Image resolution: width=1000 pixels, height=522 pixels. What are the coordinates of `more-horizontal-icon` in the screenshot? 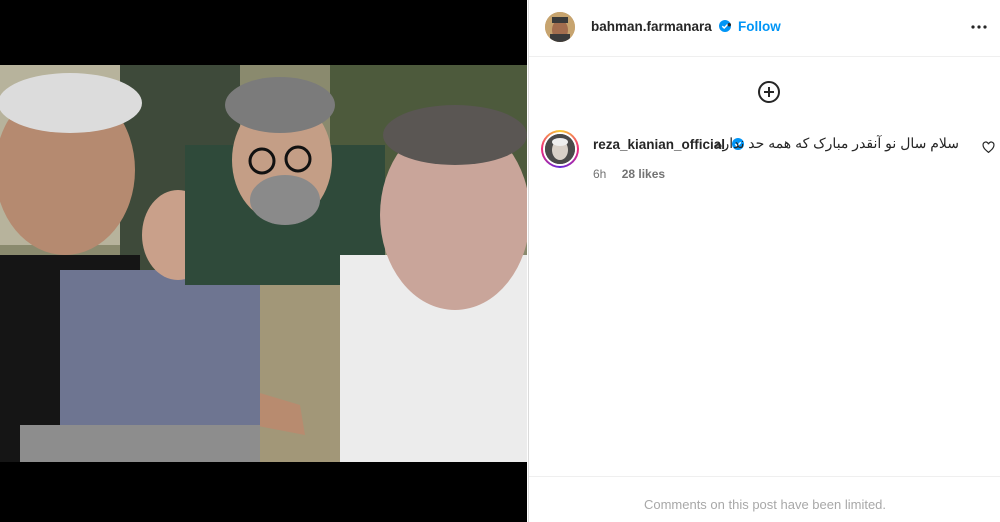 It's located at (979, 27).